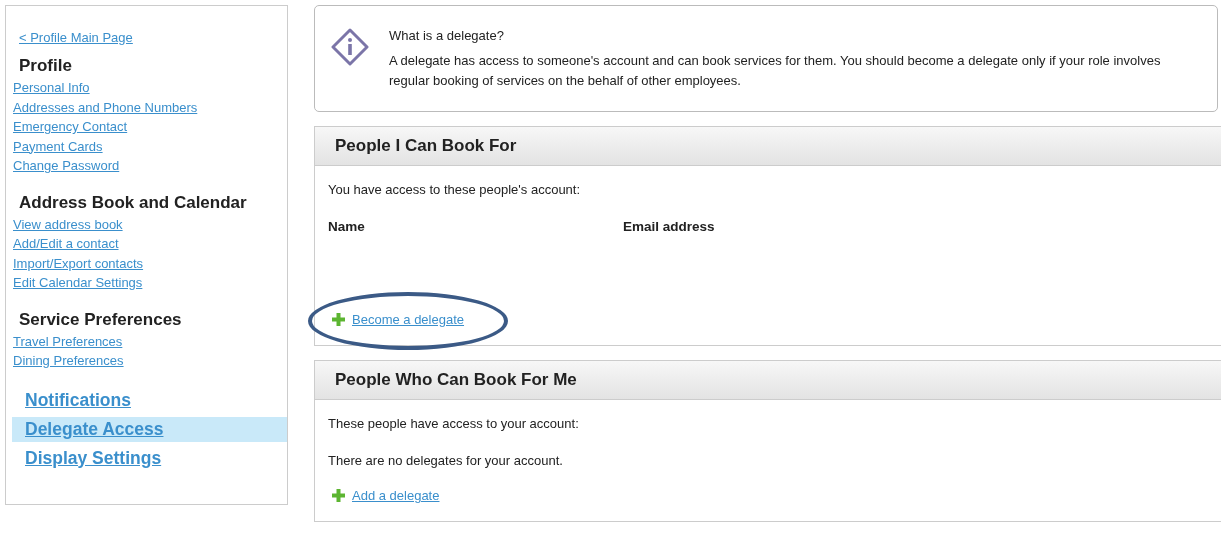 The height and width of the screenshot is (542, 1221). What do you see at coordinates (78, 263) in the screenshot?
I see `sidebar-link: Import/Export contacts` at bounding box center [78, 263].